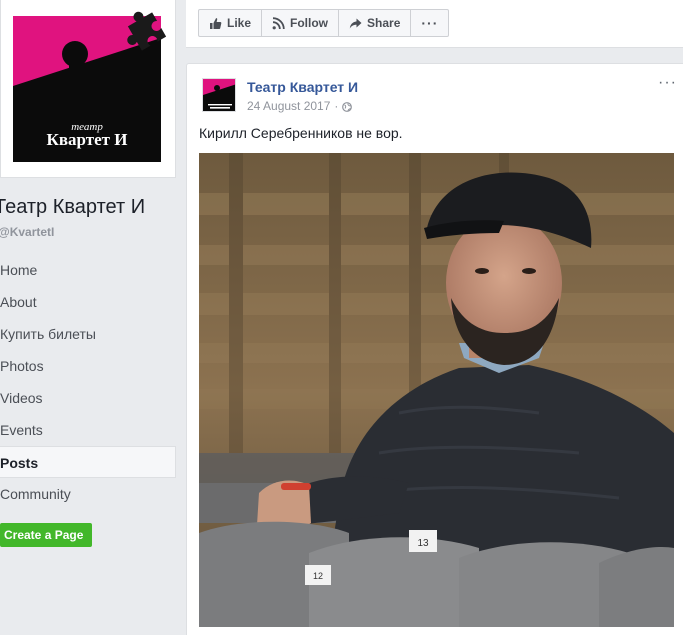  Describe the element at coordinates (88, 494) in the screenshot. I see `nav-item-community: Community` at that location.